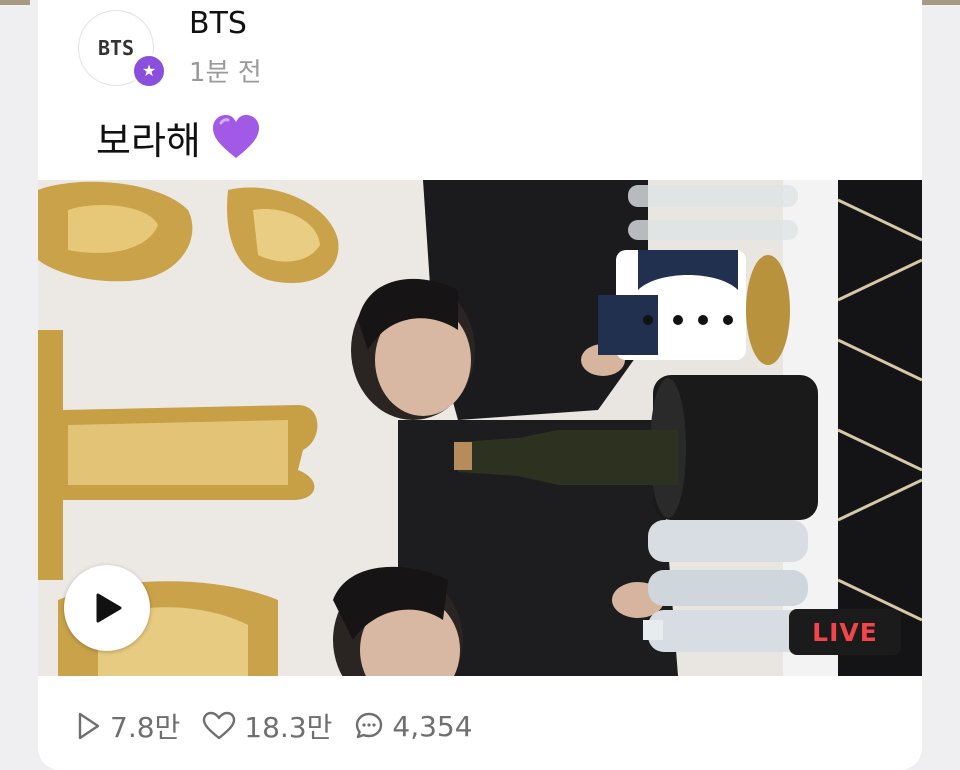 This screenshot has width=960, height=770. I want to click on post-timestamp: 1분 전, so click(225, 73).